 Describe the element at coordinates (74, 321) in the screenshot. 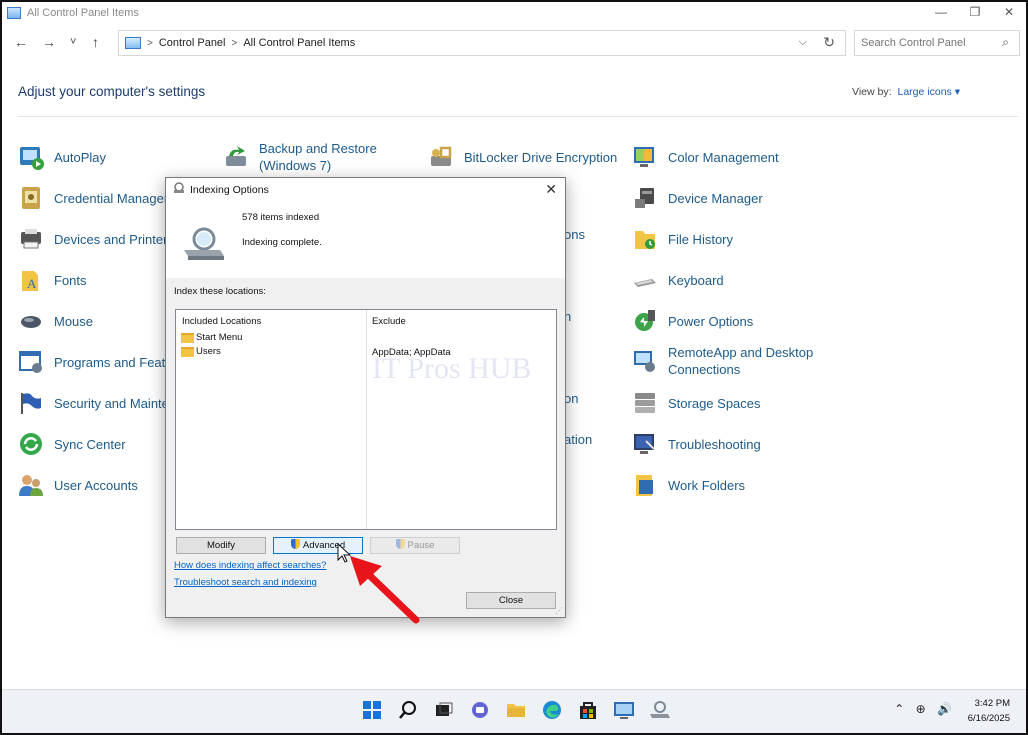

I see `item-label: Mouse` at that location.